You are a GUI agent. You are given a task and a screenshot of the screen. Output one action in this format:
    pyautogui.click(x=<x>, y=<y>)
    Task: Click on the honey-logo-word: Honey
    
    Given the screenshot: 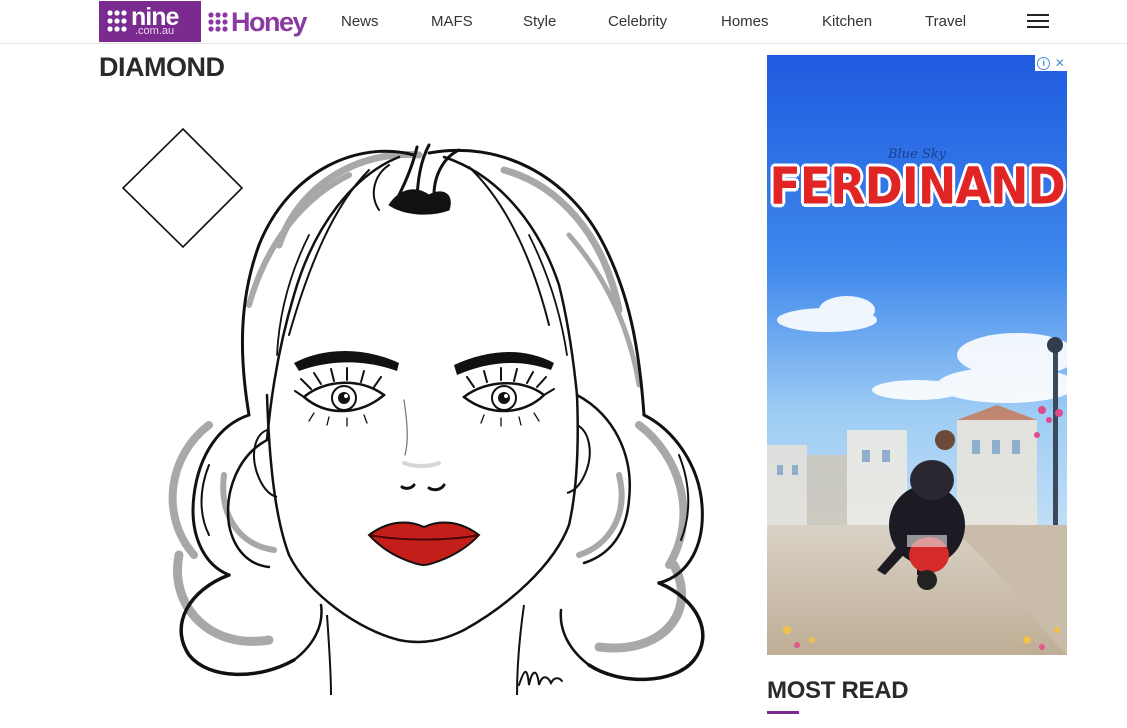 What is the action you would take?
    pyautogui.click(x=269, y=21)
    